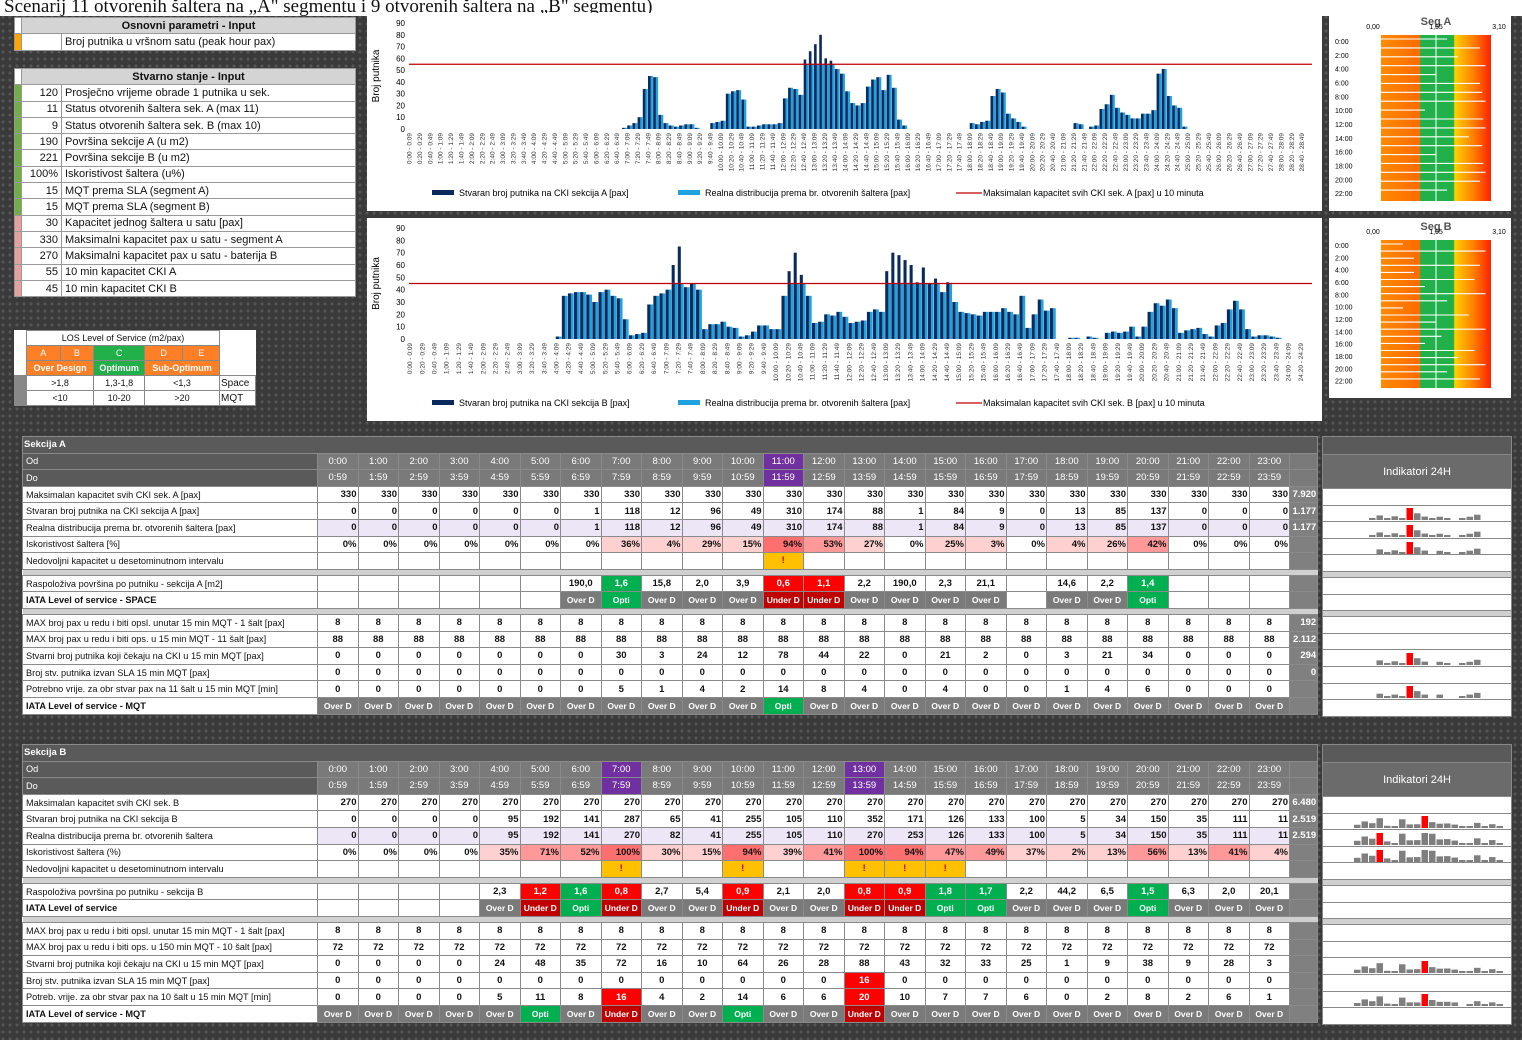  Describe the element at coordinates (1215, 362) in the screenshot. I see `x-tick-label: 22:00 - 22:09` at that location.